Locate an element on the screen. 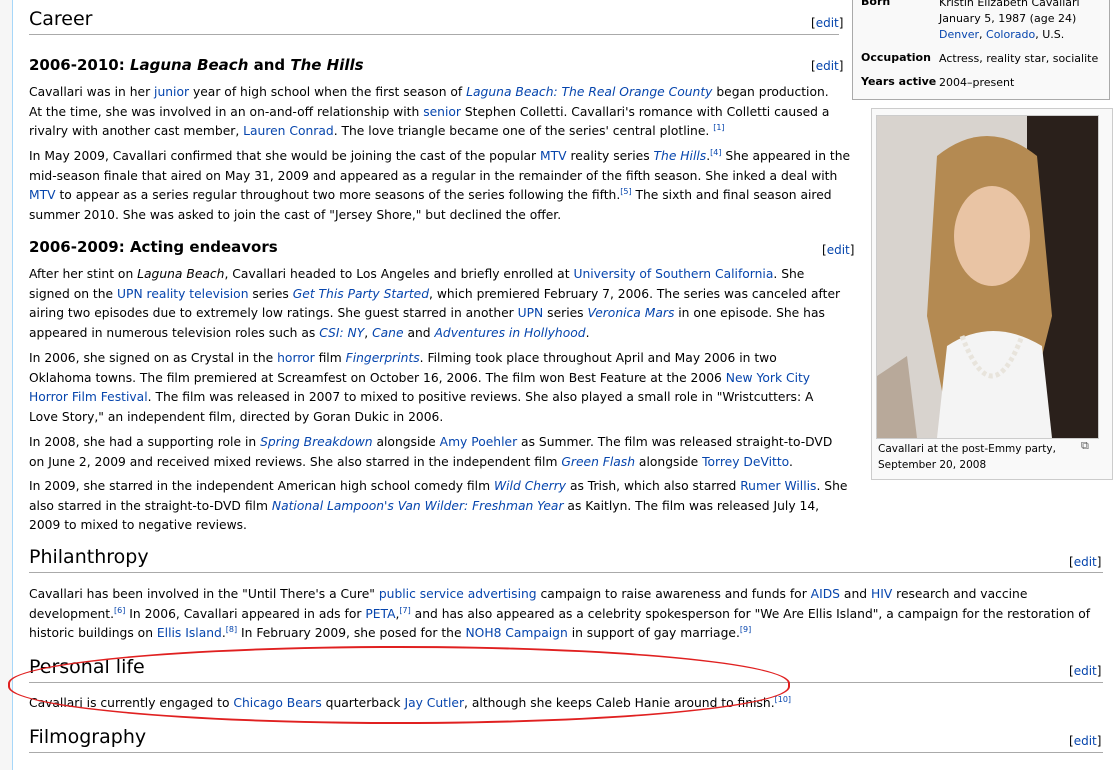 This screenshot has width=1118, height=770. edit-lb: [edit] is located at coordinates (827, 67).